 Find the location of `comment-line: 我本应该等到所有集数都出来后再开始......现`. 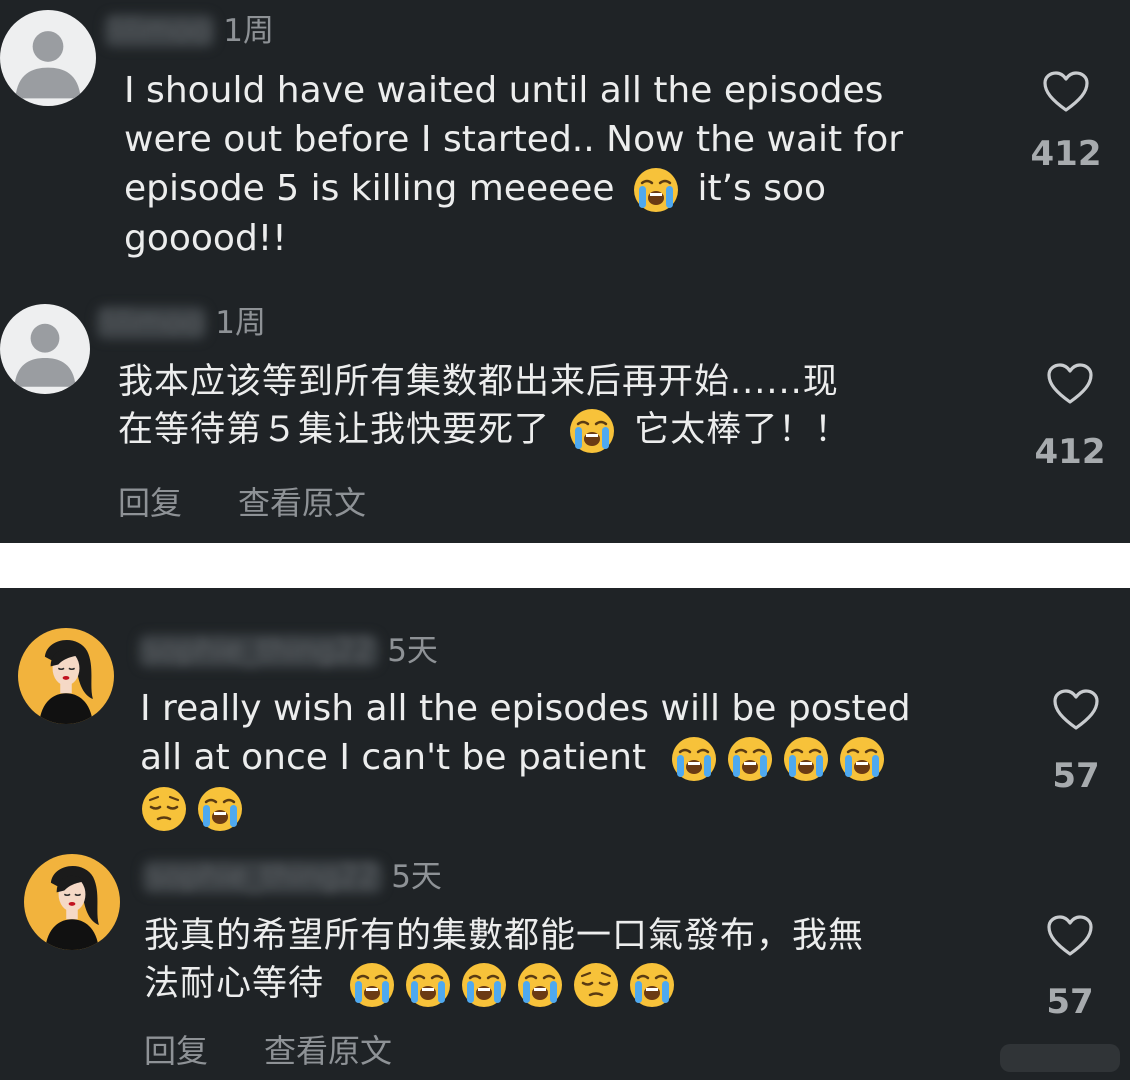

comment-line: 我本应该等到所有集数都出来后再开始......现 is located at coordinates (478, 382).